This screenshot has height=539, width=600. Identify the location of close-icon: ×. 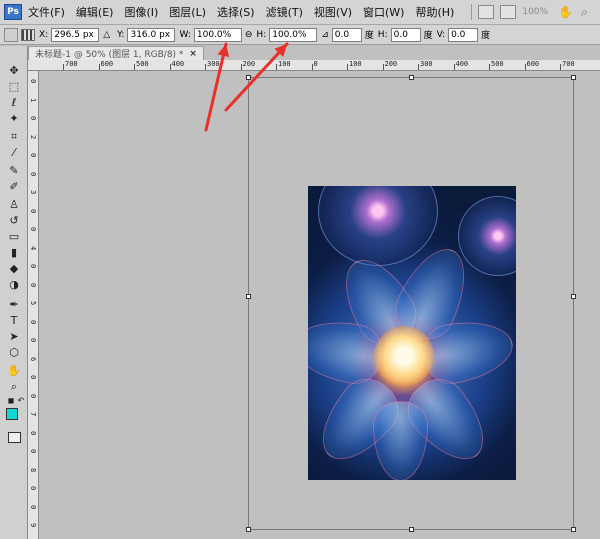
(193, 54).